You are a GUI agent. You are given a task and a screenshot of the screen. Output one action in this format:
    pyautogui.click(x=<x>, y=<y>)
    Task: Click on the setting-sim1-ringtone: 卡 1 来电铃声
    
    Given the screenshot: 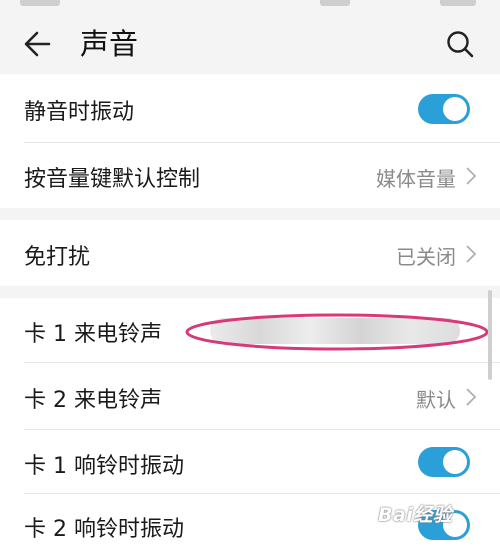 What is the action you would take?
    pyautogui.click(x=250, y=330)
    